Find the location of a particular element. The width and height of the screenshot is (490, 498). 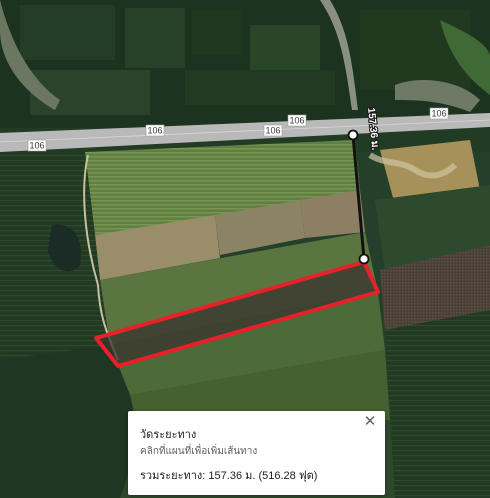

measure-end-point is located at coordinates (364, 259).